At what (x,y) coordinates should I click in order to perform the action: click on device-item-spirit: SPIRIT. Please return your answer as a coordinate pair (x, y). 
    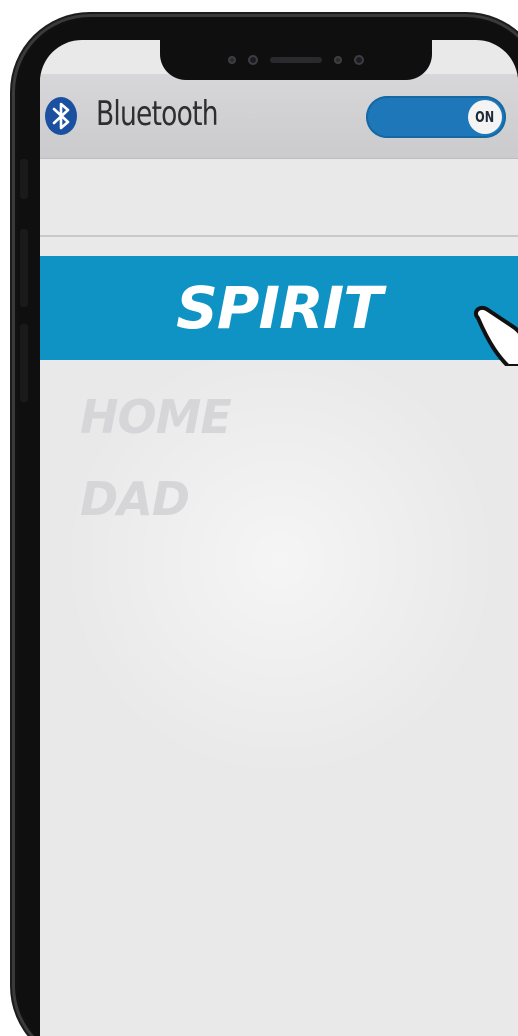
    Looking at the image, I should click on (279, 308).